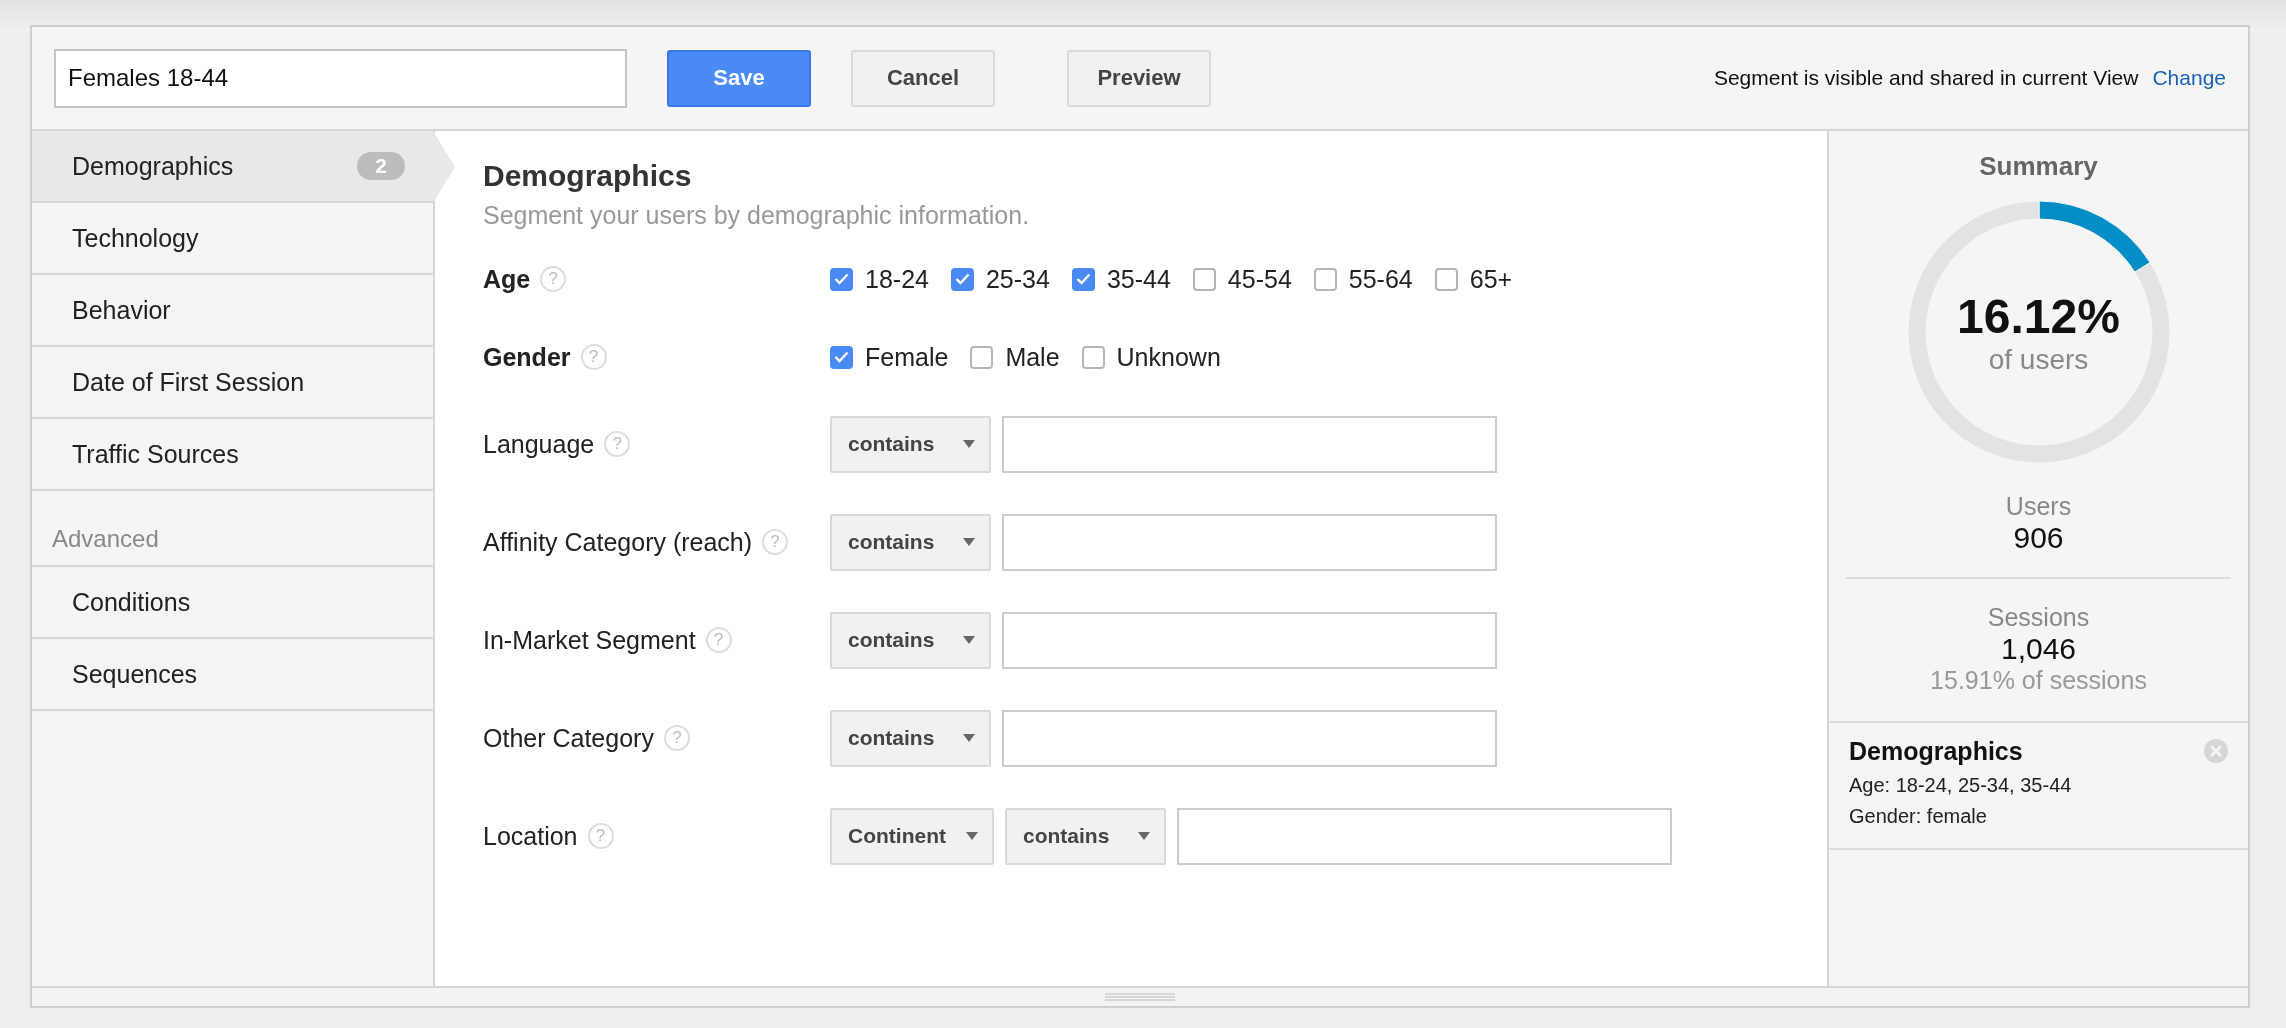 This screenshot has width=2286, height=1028. I want to click on field-label: Age, so click(507, 279).